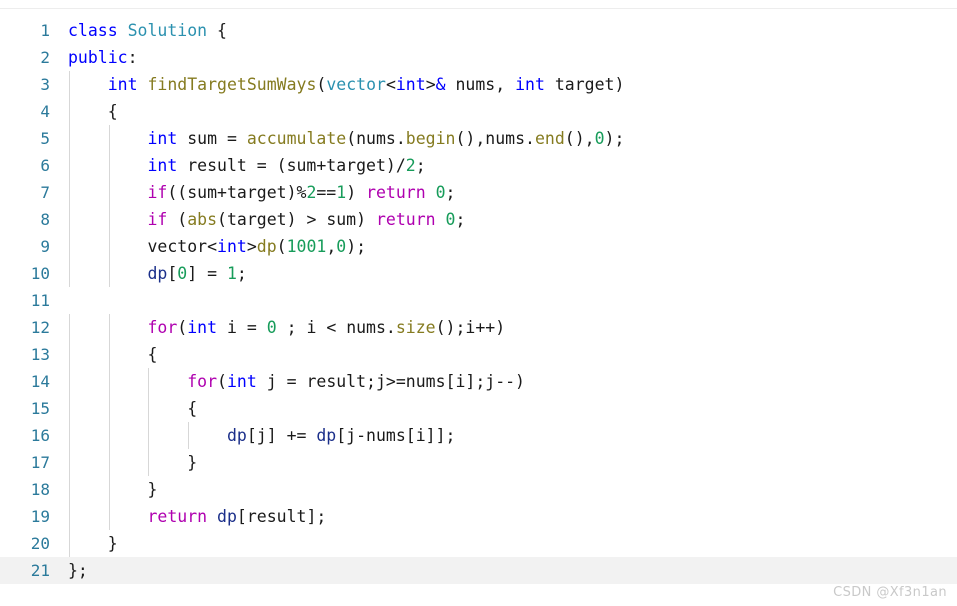 The width and height of the screenshot is (957, 606). I want to click on code-line: 10 dp[0] = 1;, so click(478, 273).